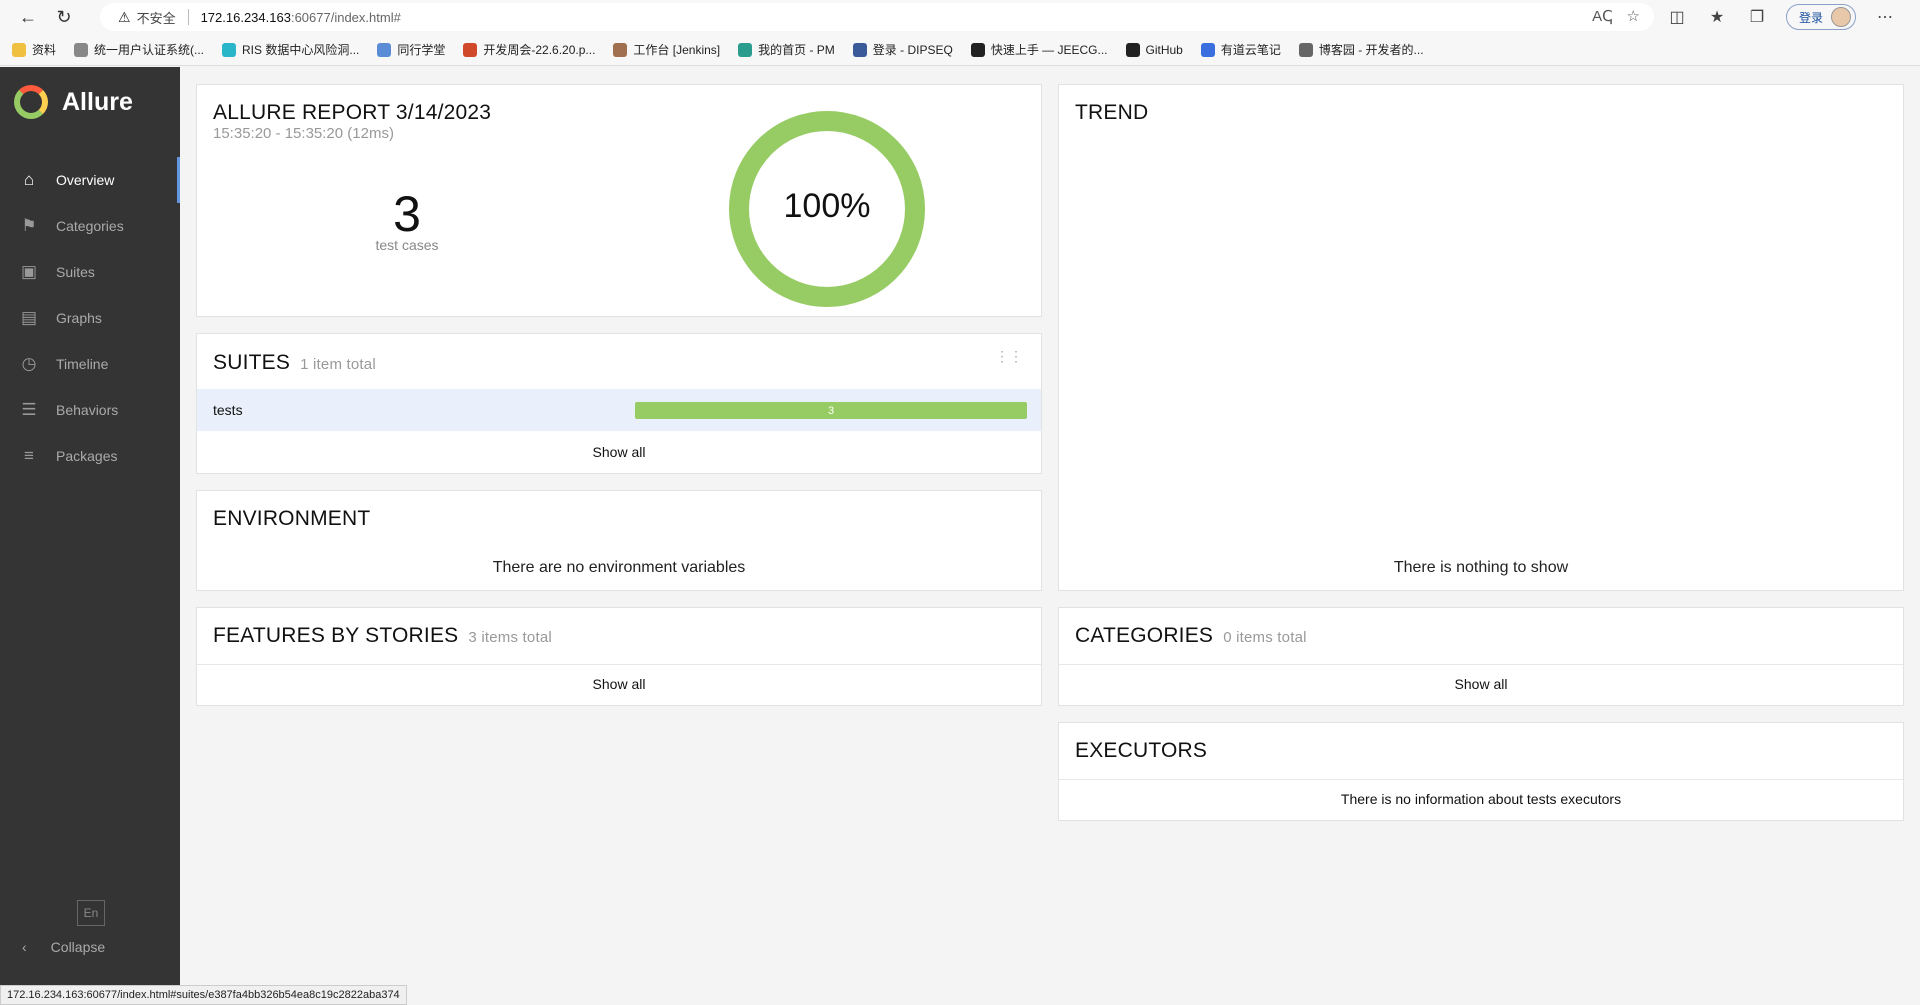 The width and height of the screenshot is (1920, 1005). I want to click on collections-icon: ❐, so click(1757, 17).